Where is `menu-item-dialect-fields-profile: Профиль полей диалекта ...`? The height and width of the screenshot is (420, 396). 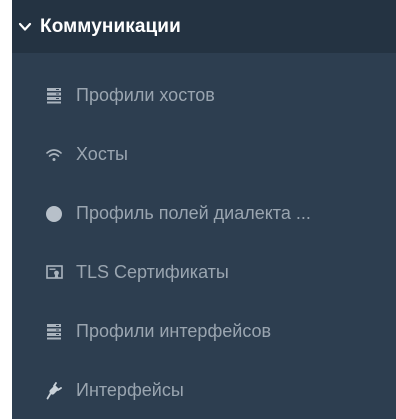 menu-item-dialect-fields-profile: Профиль полей диалекта ... is located at coordinates (204, 213).